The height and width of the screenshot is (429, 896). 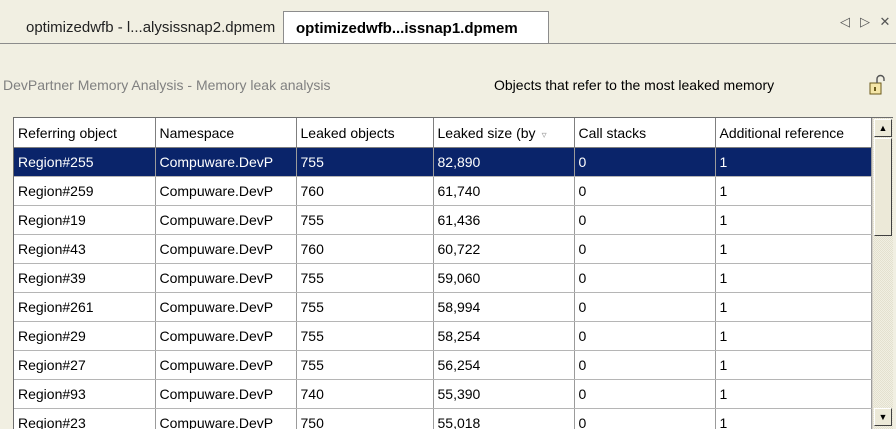 I want to click on table-row: Region#29Compuware.DevP75558,25401, so click(x=442, y=336).